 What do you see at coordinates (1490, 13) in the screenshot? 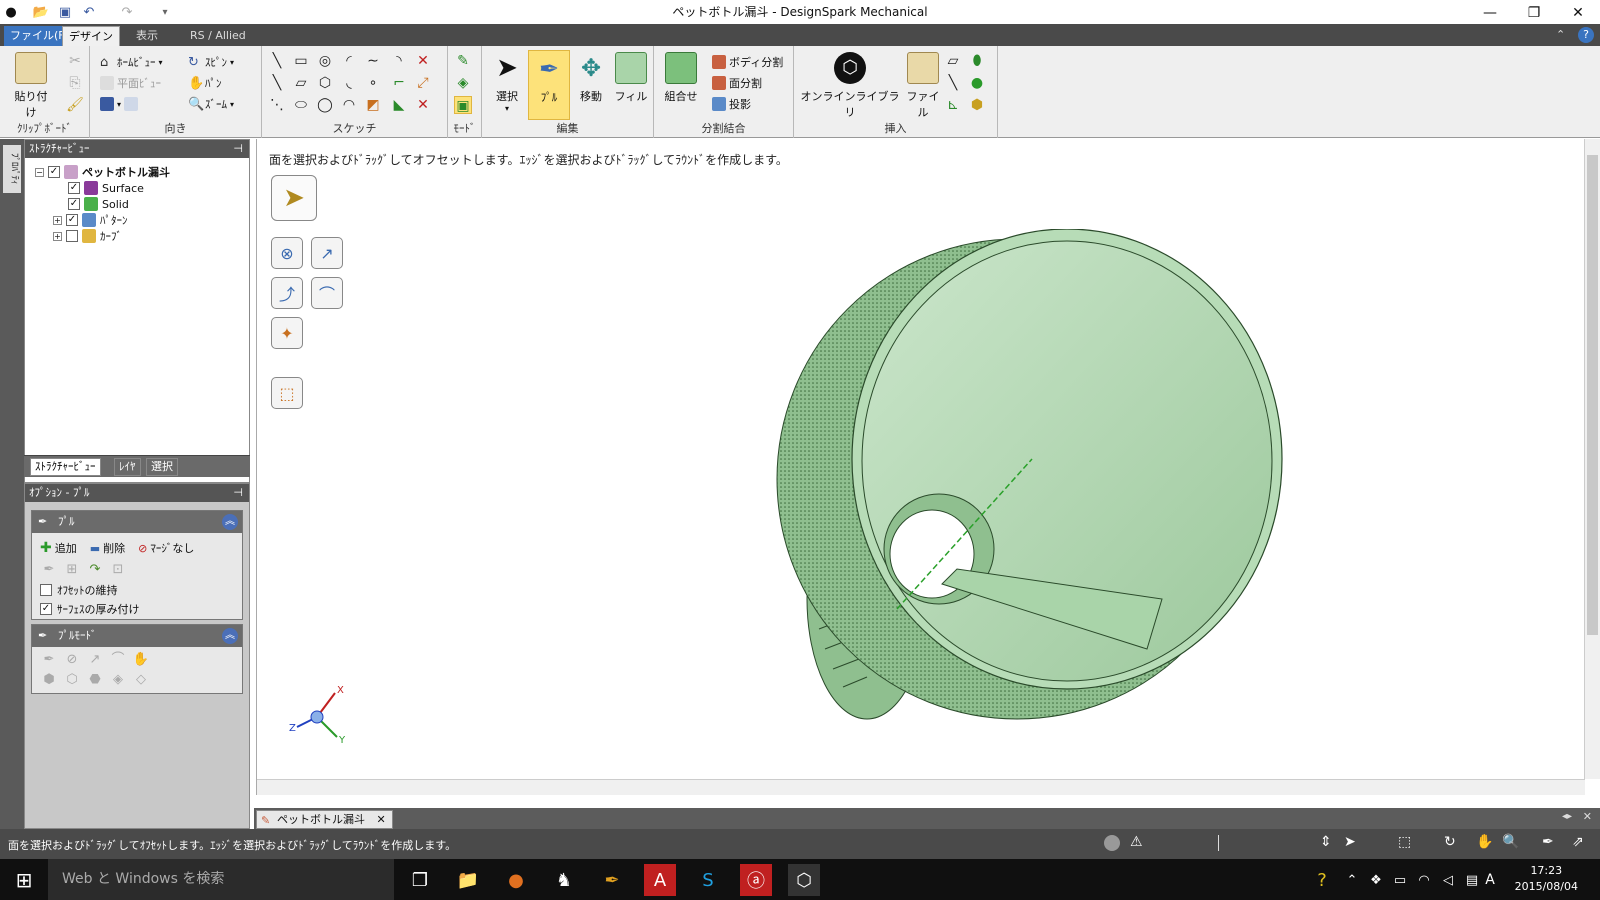
I see `minimize-button: —` at bounding box center [1490, 13].